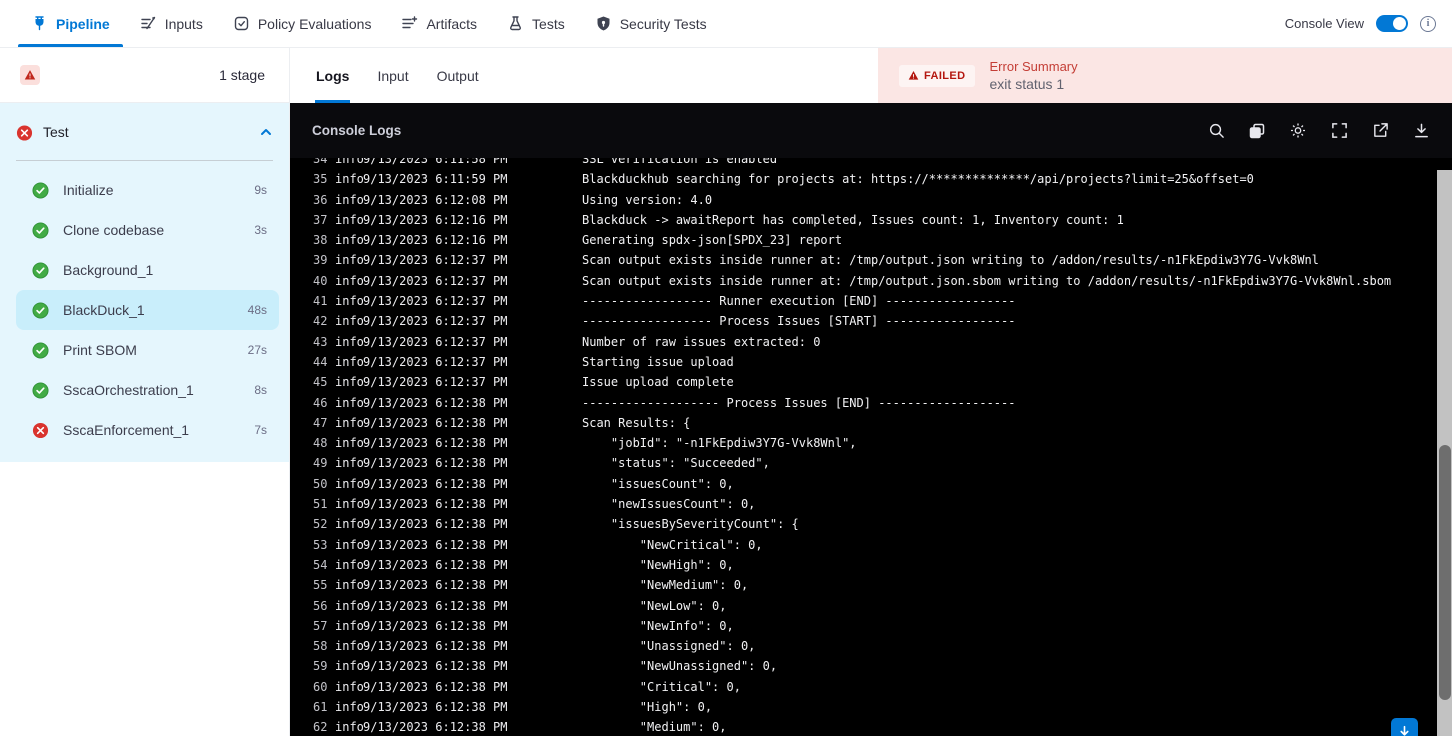 The width and height of the screenshot is (1452, 736). Describe the element at coordinates (320, 544) in the screenshot. I see `log-line-number: 53` at that location.